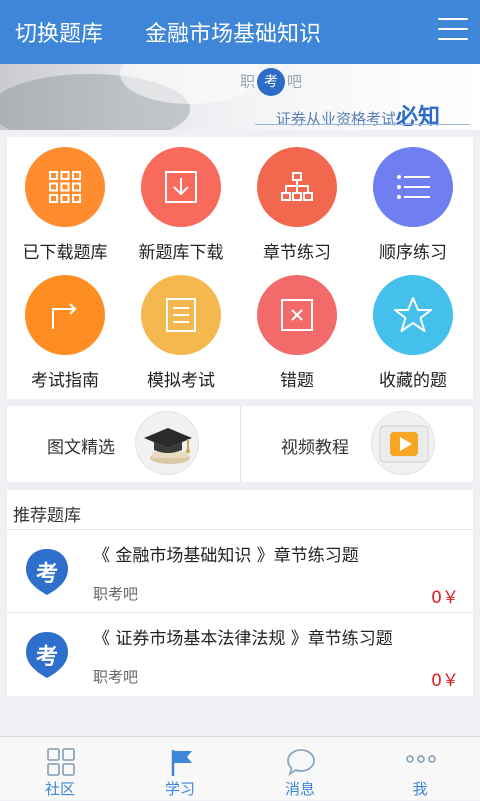 This screenshot has height=801, width=480. I want to click on graphic-selection-button: 图文精选, so click(123, 444).